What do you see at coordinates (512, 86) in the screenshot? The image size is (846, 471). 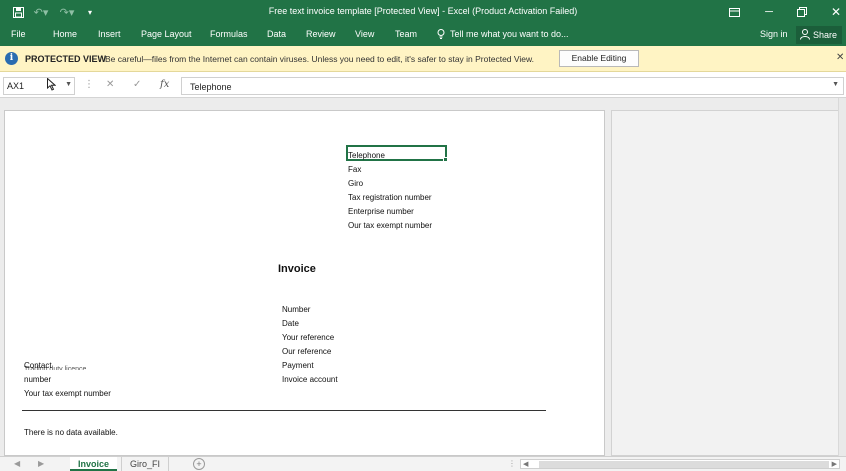 I see `formula-input: Telephone ▼` at bounding box center [512, 86].